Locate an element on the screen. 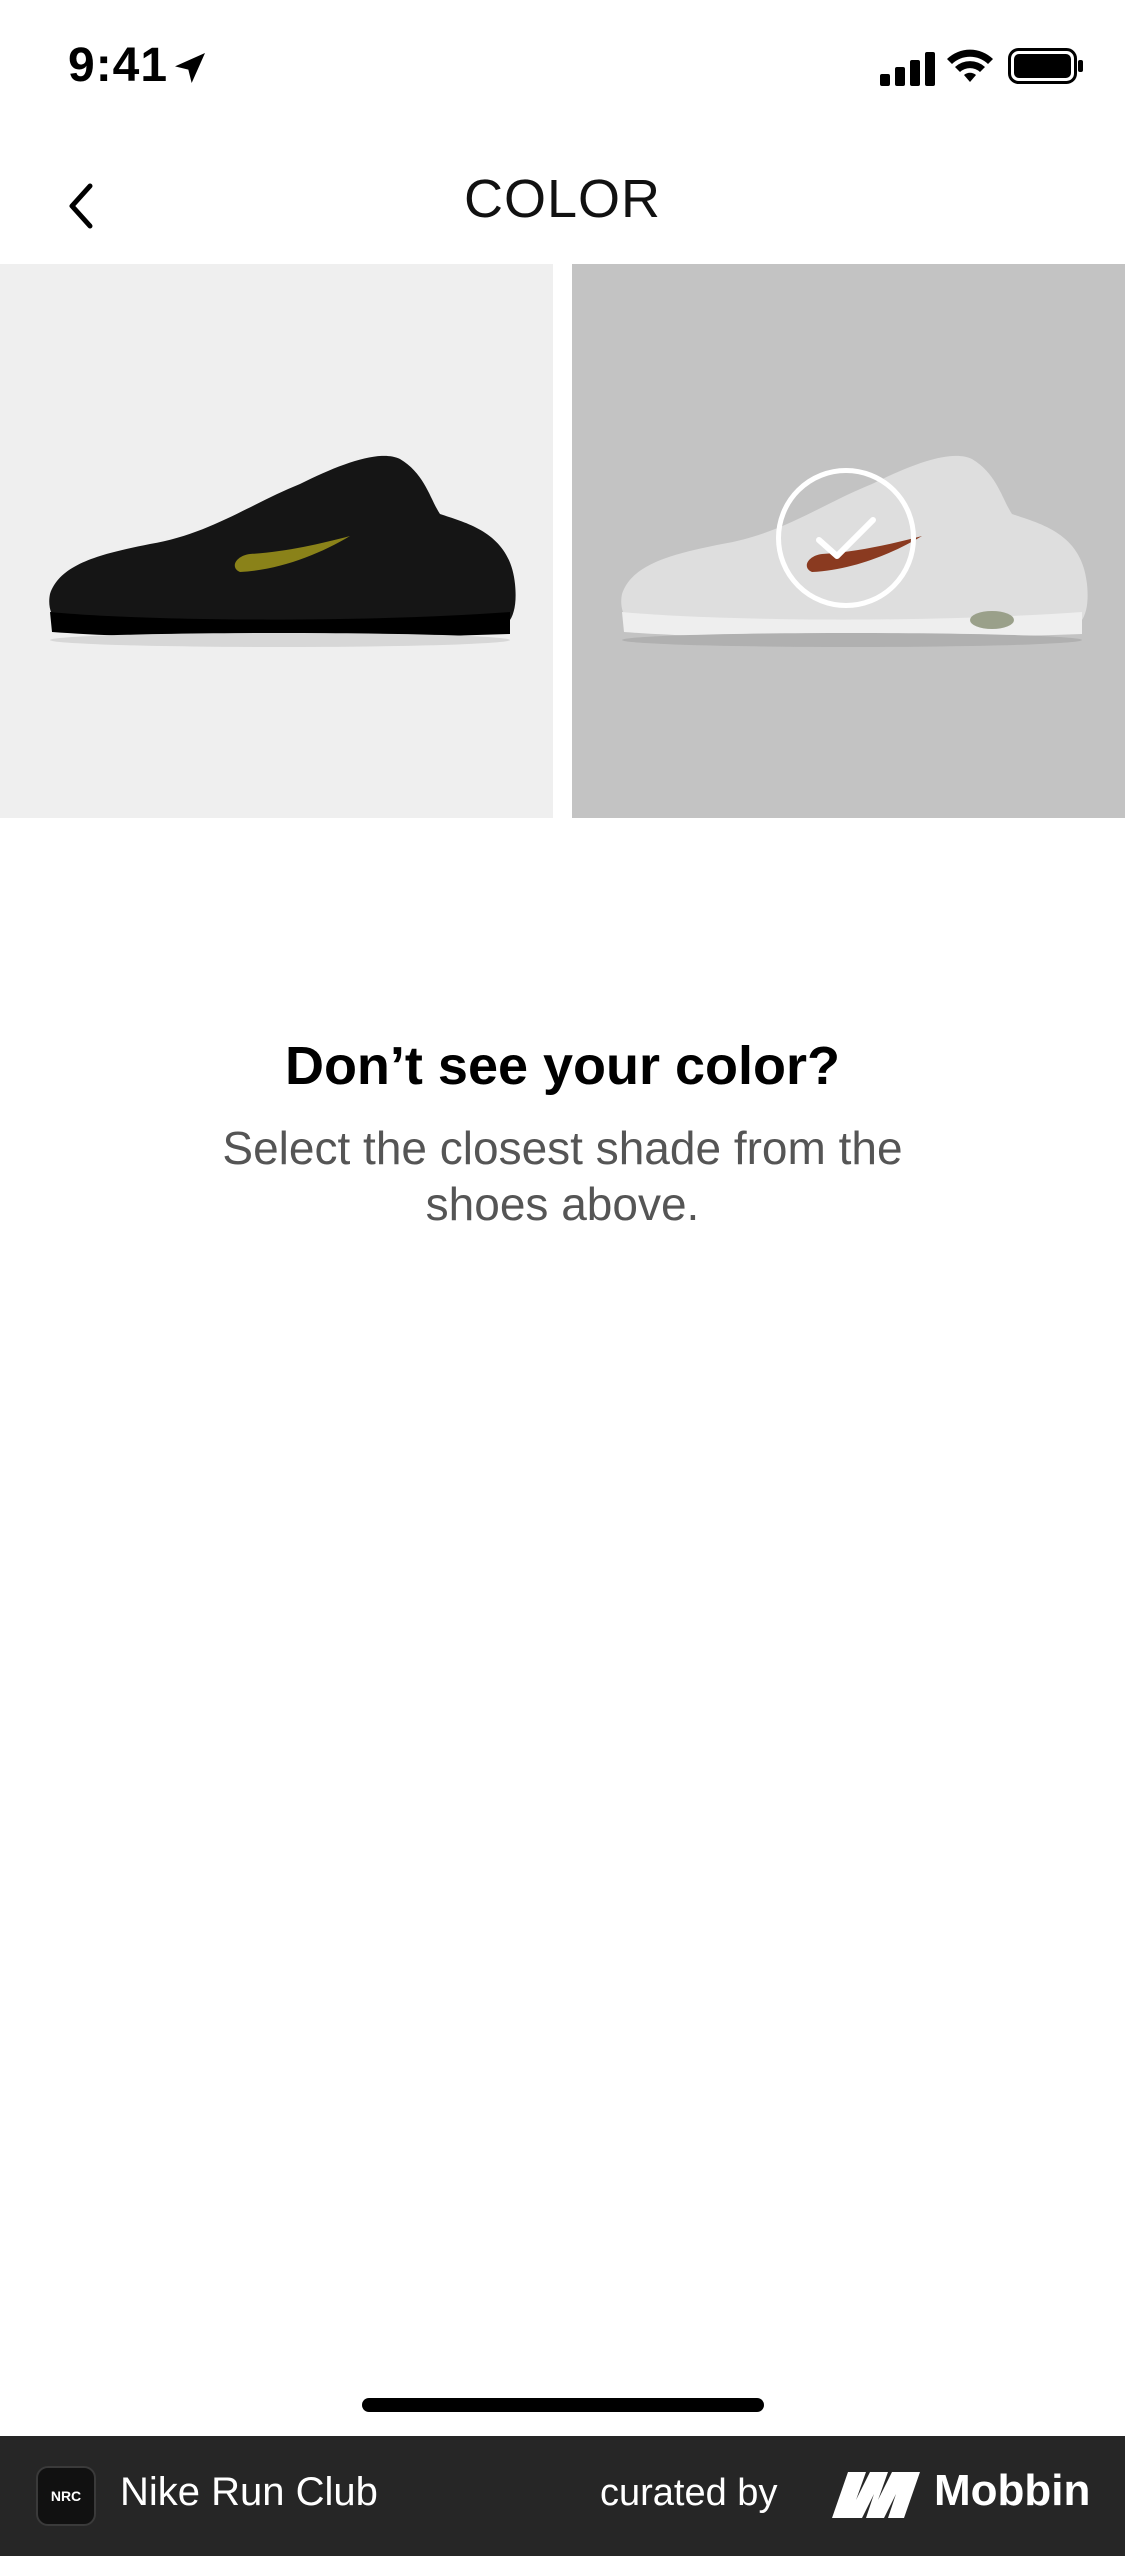 The image size is (1125, 2556). location-arrow-icon is located at coordinates (190, 68).